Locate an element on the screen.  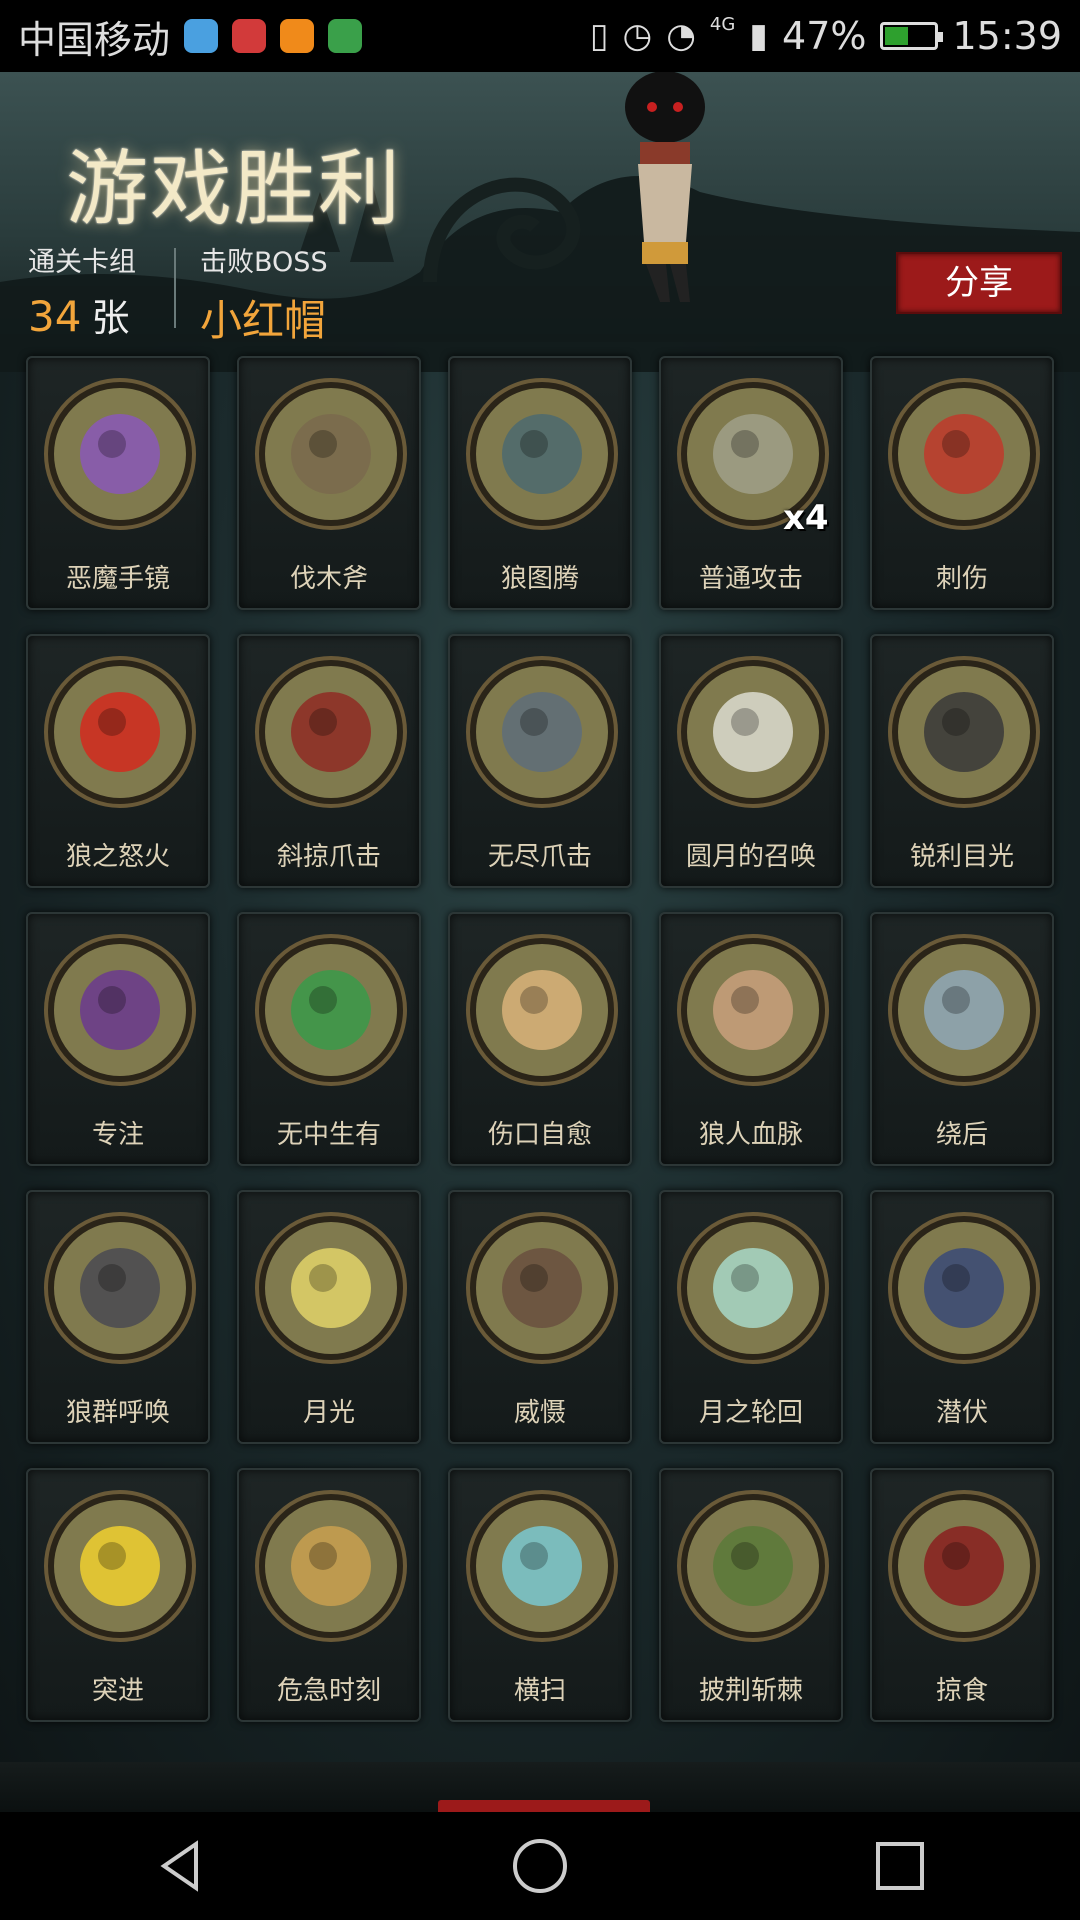
card-item: 潜伏 is located at coordinates (962, 1317).